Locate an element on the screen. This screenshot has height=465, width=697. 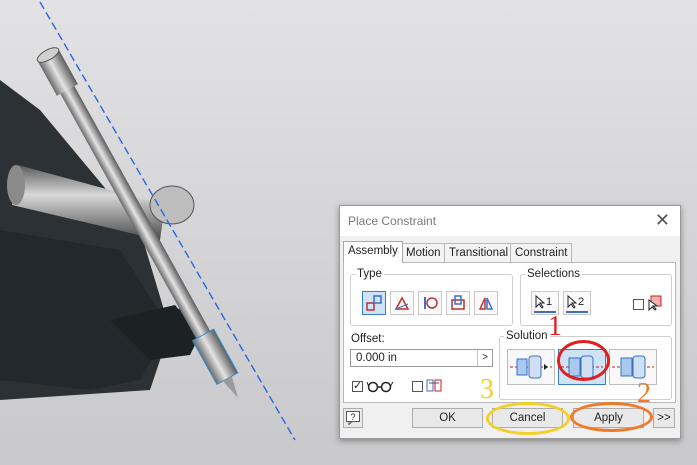
help-glyph: ? is located at coordinates (352, 417).